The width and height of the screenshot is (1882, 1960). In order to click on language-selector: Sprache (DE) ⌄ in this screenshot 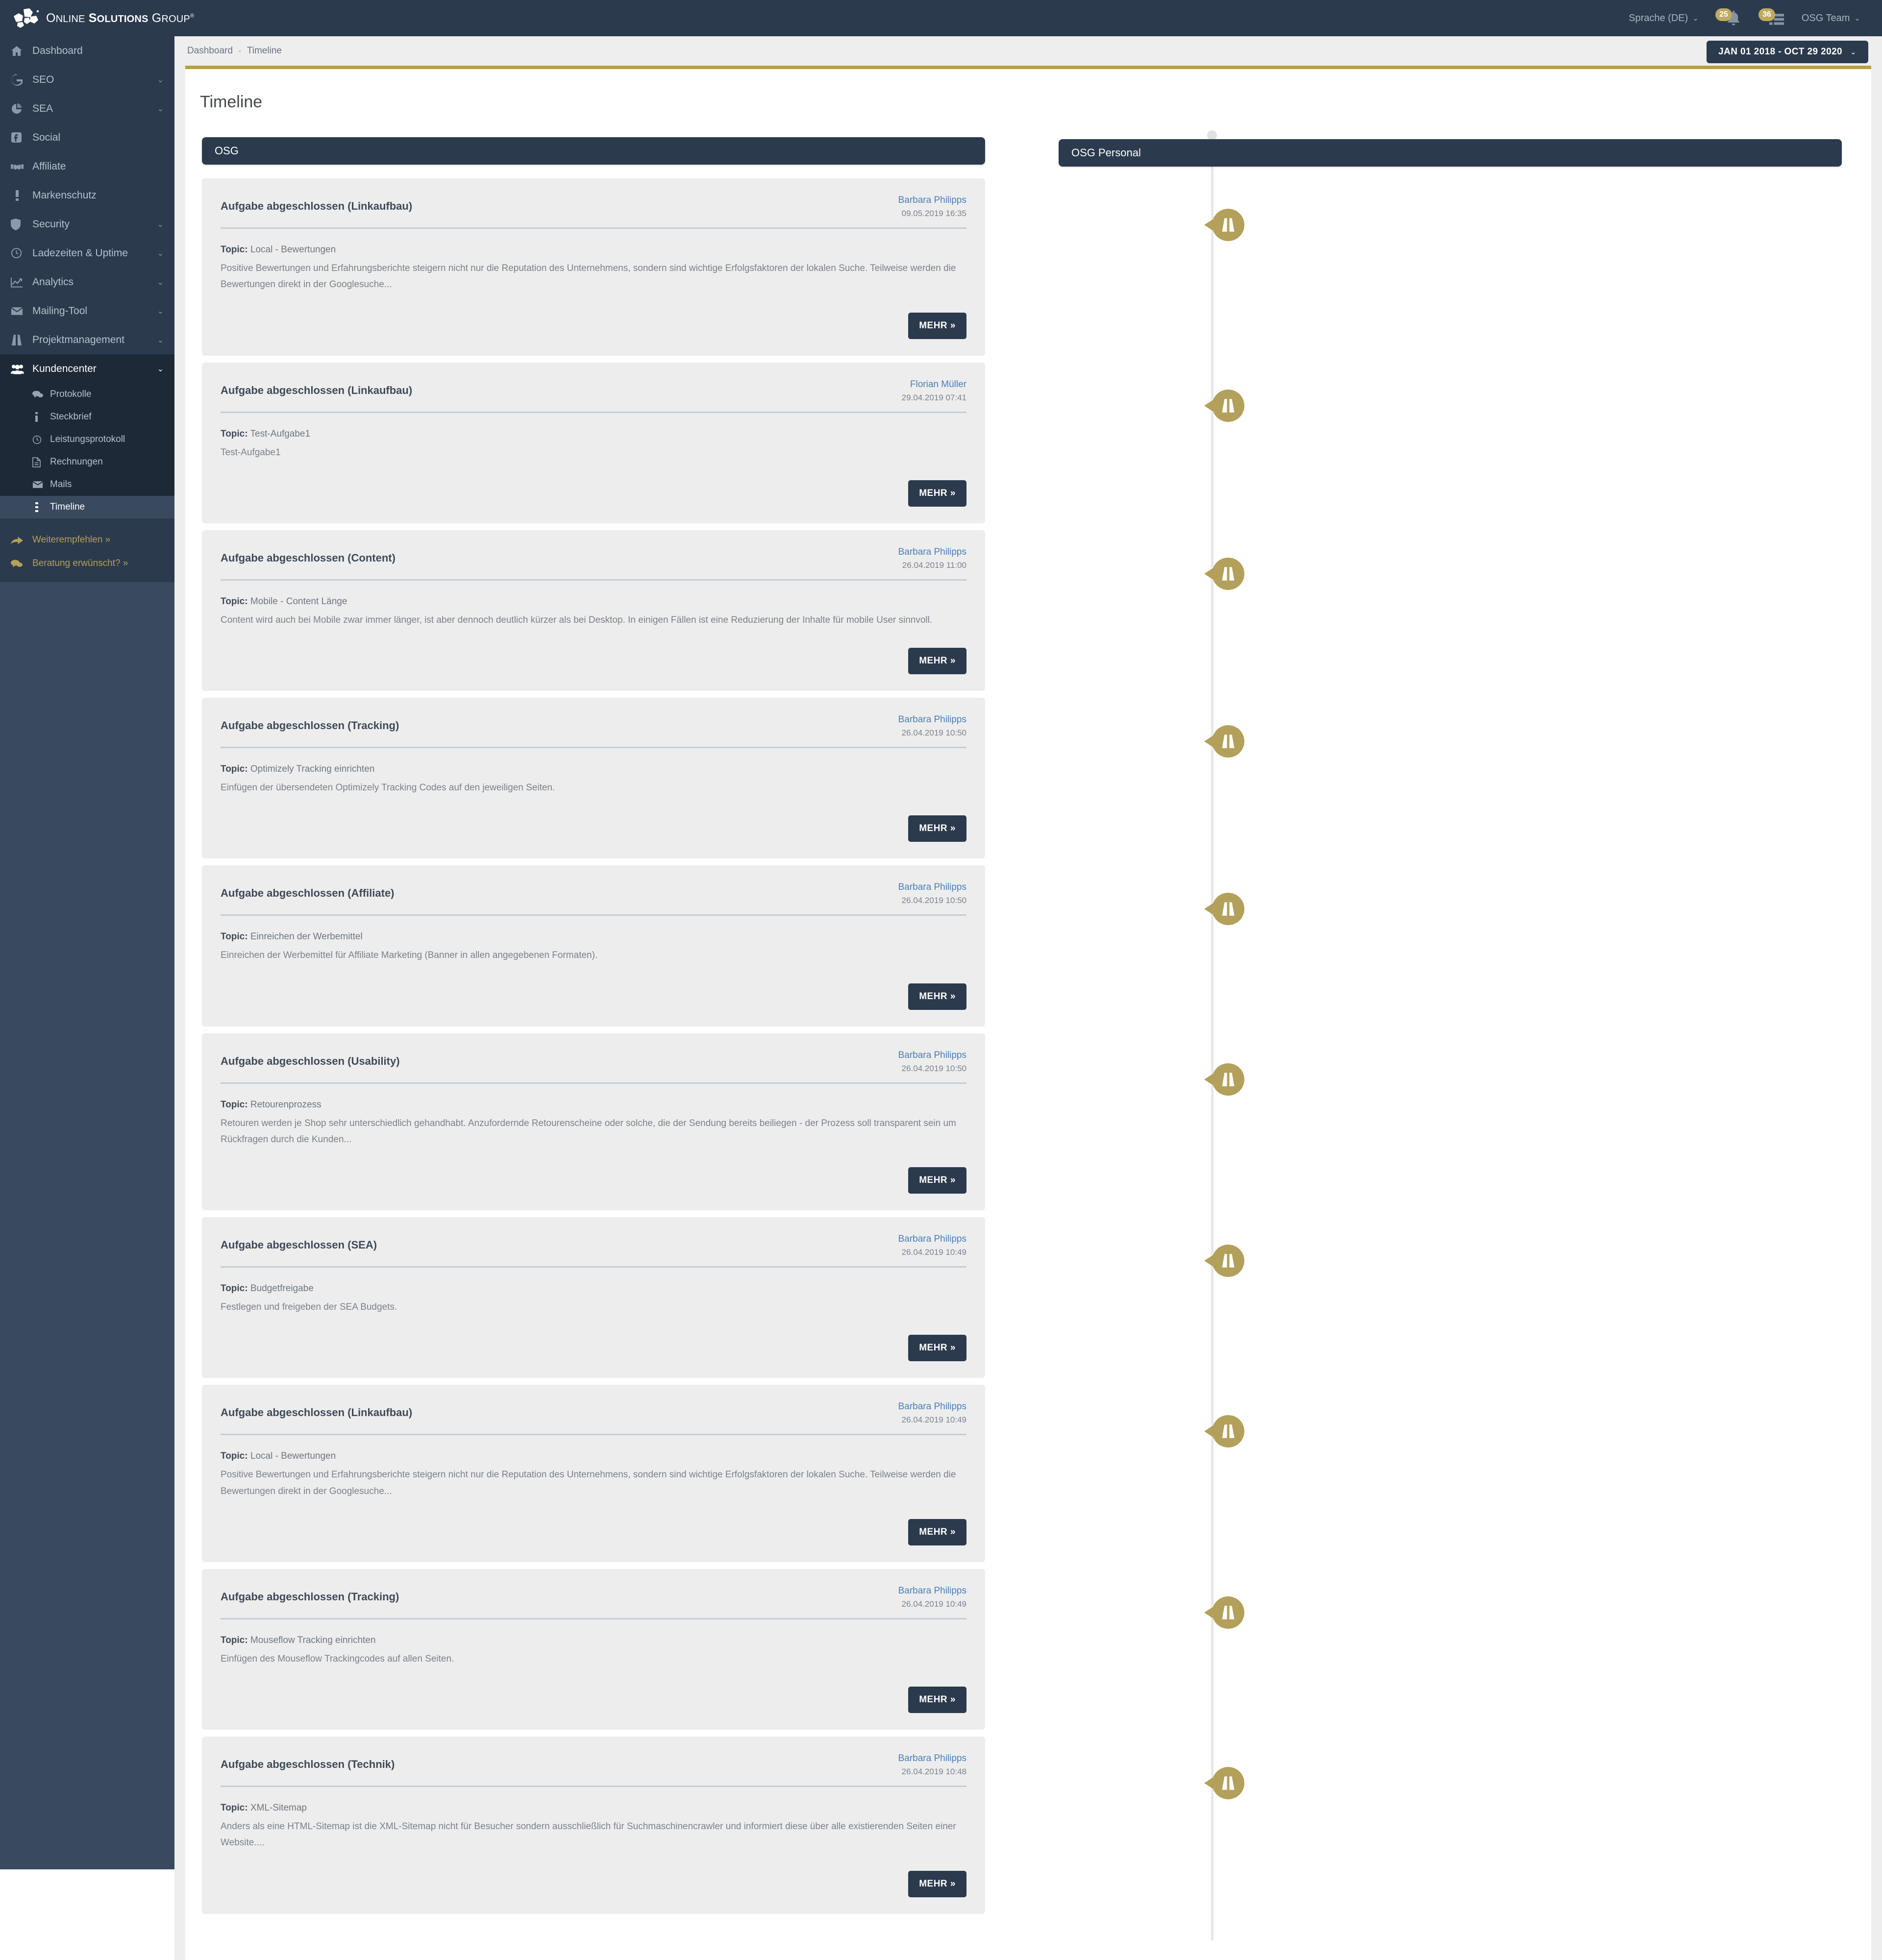, I will do `click(1664, 18)`.